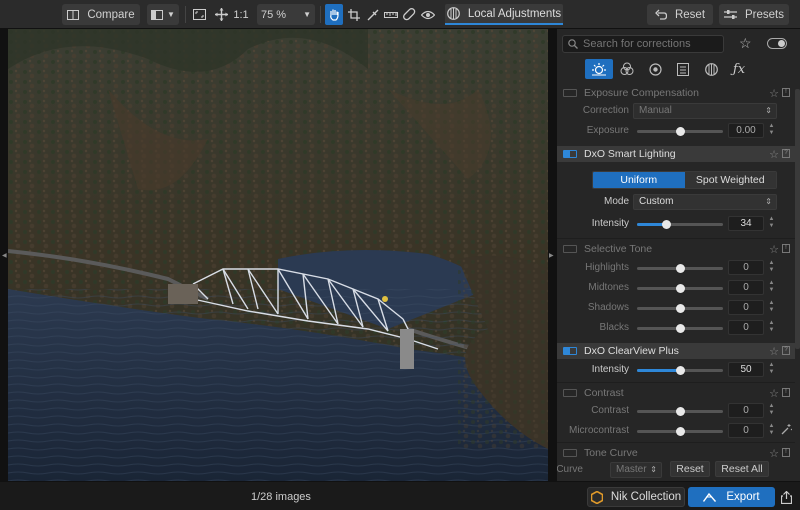 This screenshot has height=510, width=800. I want to click on row-clearview-intensity: Intensity 50 ▲ ▼, so click(676, 370).